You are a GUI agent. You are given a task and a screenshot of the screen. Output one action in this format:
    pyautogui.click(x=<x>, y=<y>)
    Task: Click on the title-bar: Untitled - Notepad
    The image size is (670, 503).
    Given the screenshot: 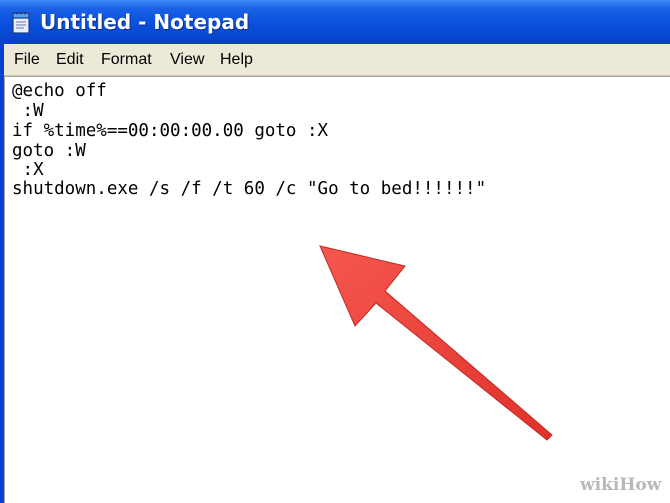 What is the action you would take?
    pyautogui.click(x=335, y=22)
    